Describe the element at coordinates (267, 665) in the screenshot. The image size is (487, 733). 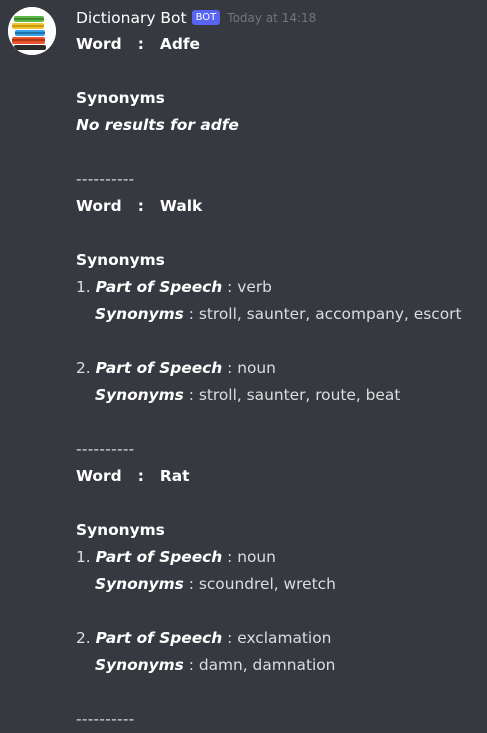
I see `synonyms-value: damn, damnation` at that location.